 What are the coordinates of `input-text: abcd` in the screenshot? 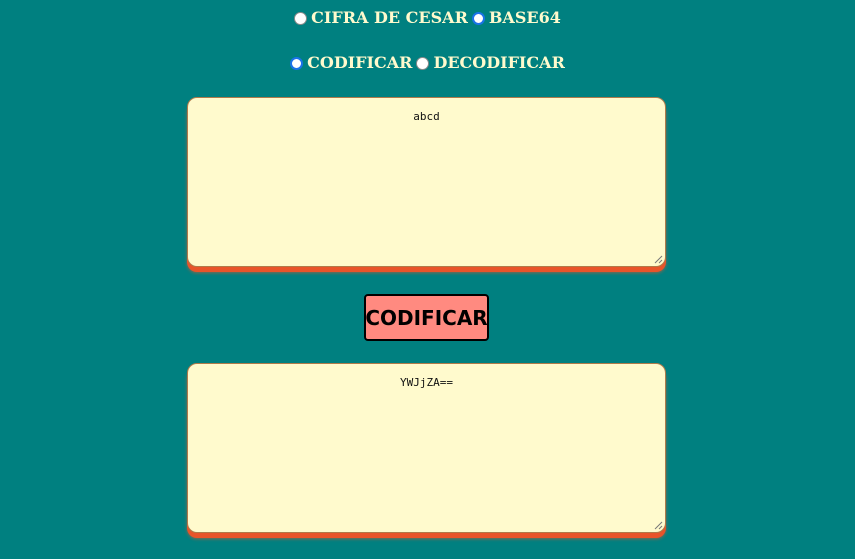 It's located at (426, 116).